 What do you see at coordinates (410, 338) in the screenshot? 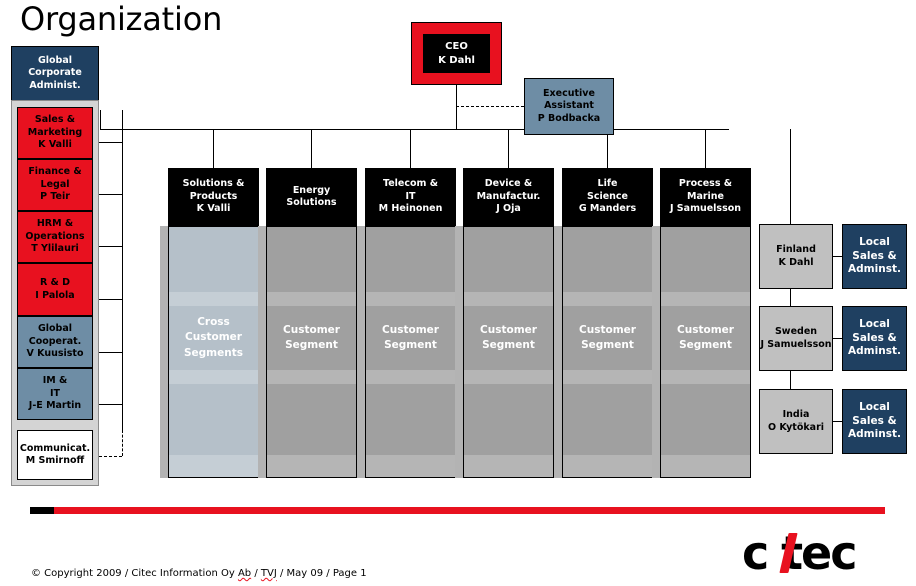
I see `division-segment-3: Customer Segment` at bounding box center [410, 338].